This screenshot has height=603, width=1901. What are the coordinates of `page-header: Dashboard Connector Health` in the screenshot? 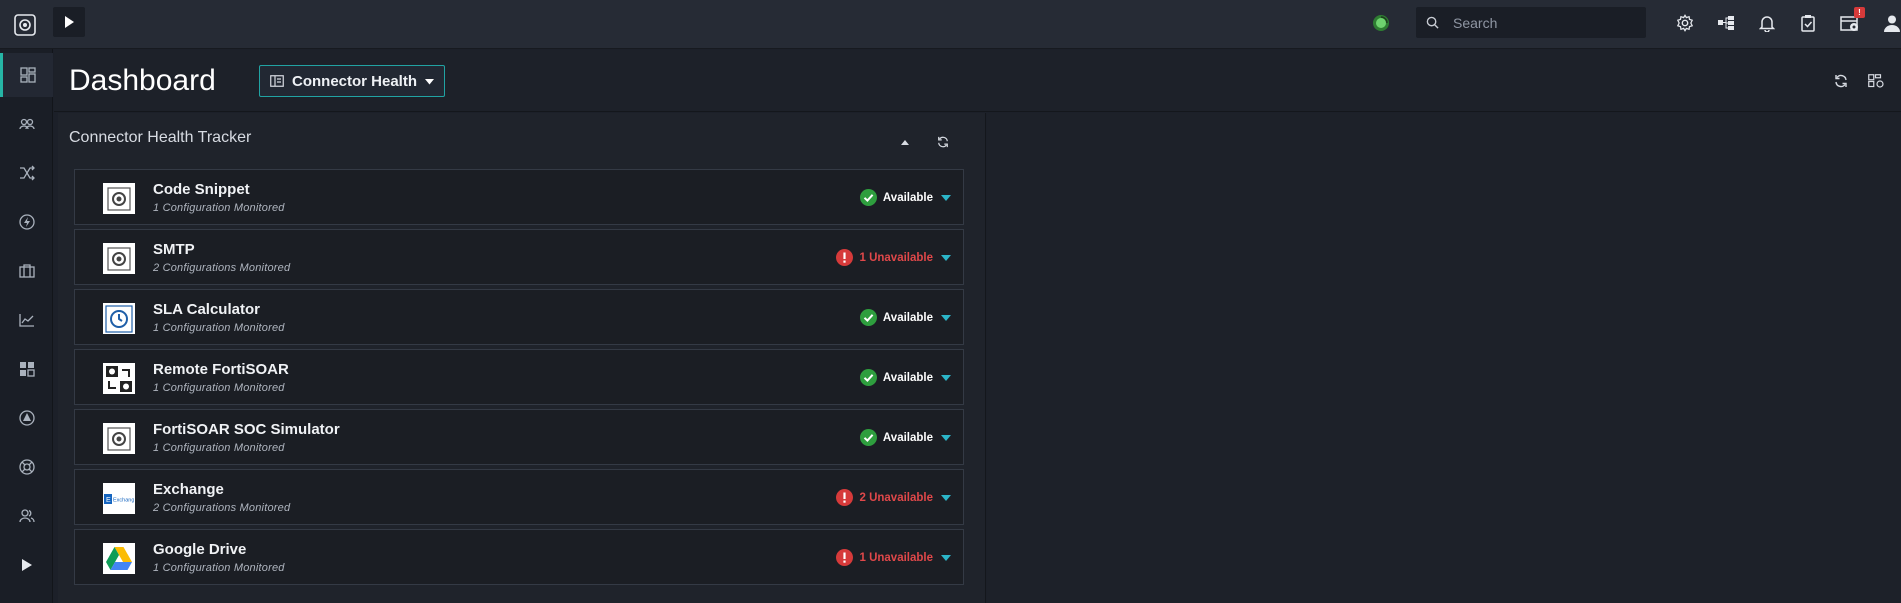 It's located at (977, 81).